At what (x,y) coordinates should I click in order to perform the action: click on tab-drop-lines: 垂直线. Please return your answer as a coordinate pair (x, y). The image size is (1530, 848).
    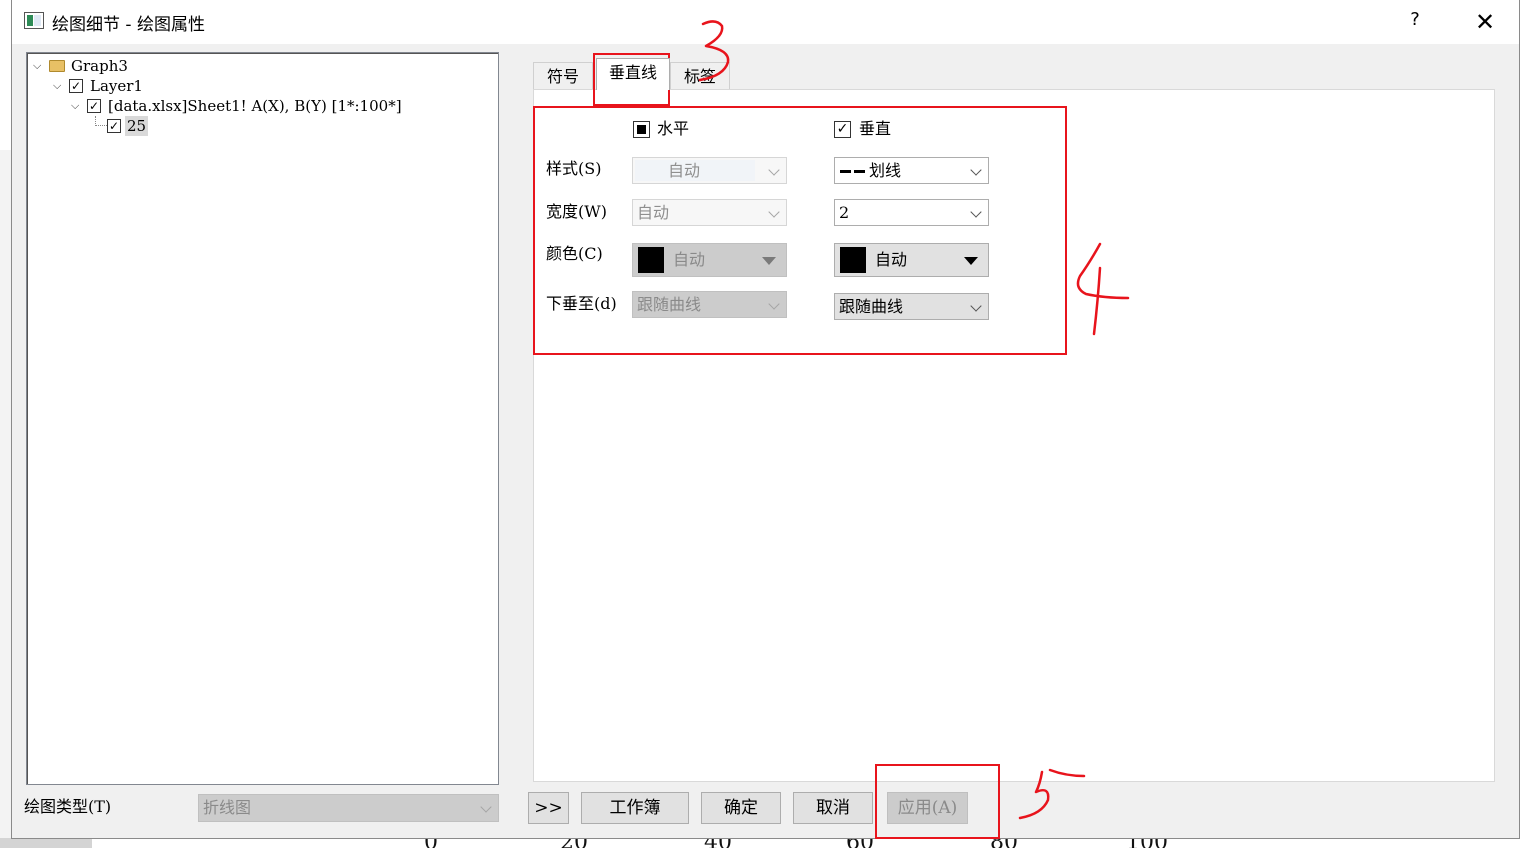
    Looking at the image, I should click on (633, 74).